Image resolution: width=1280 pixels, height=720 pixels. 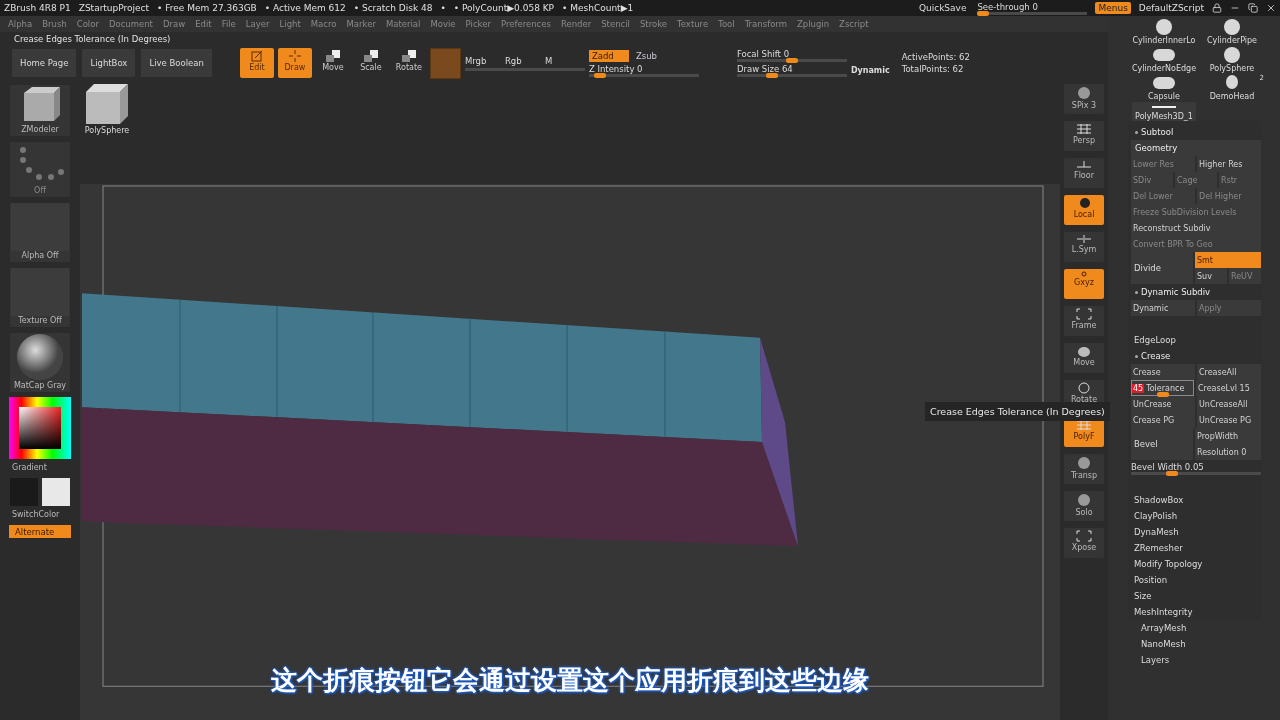 What do you see at coordinates (1196, 500) in the screenshot?
I see `panel-item: ShadowBox` at bounding box center [1196, 500].